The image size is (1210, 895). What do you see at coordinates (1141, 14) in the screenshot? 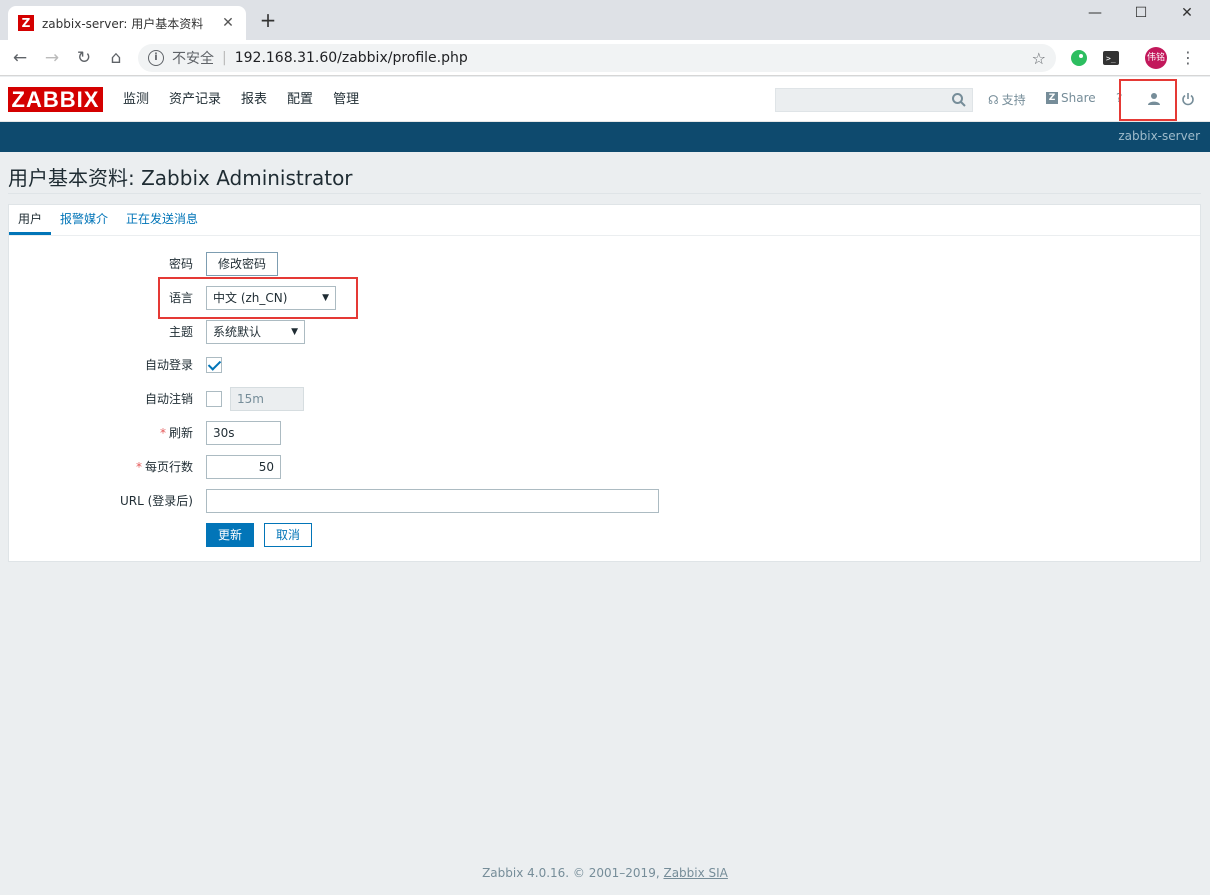
I see `maximize-icon: ☐` at bounding box center [1141, 14].